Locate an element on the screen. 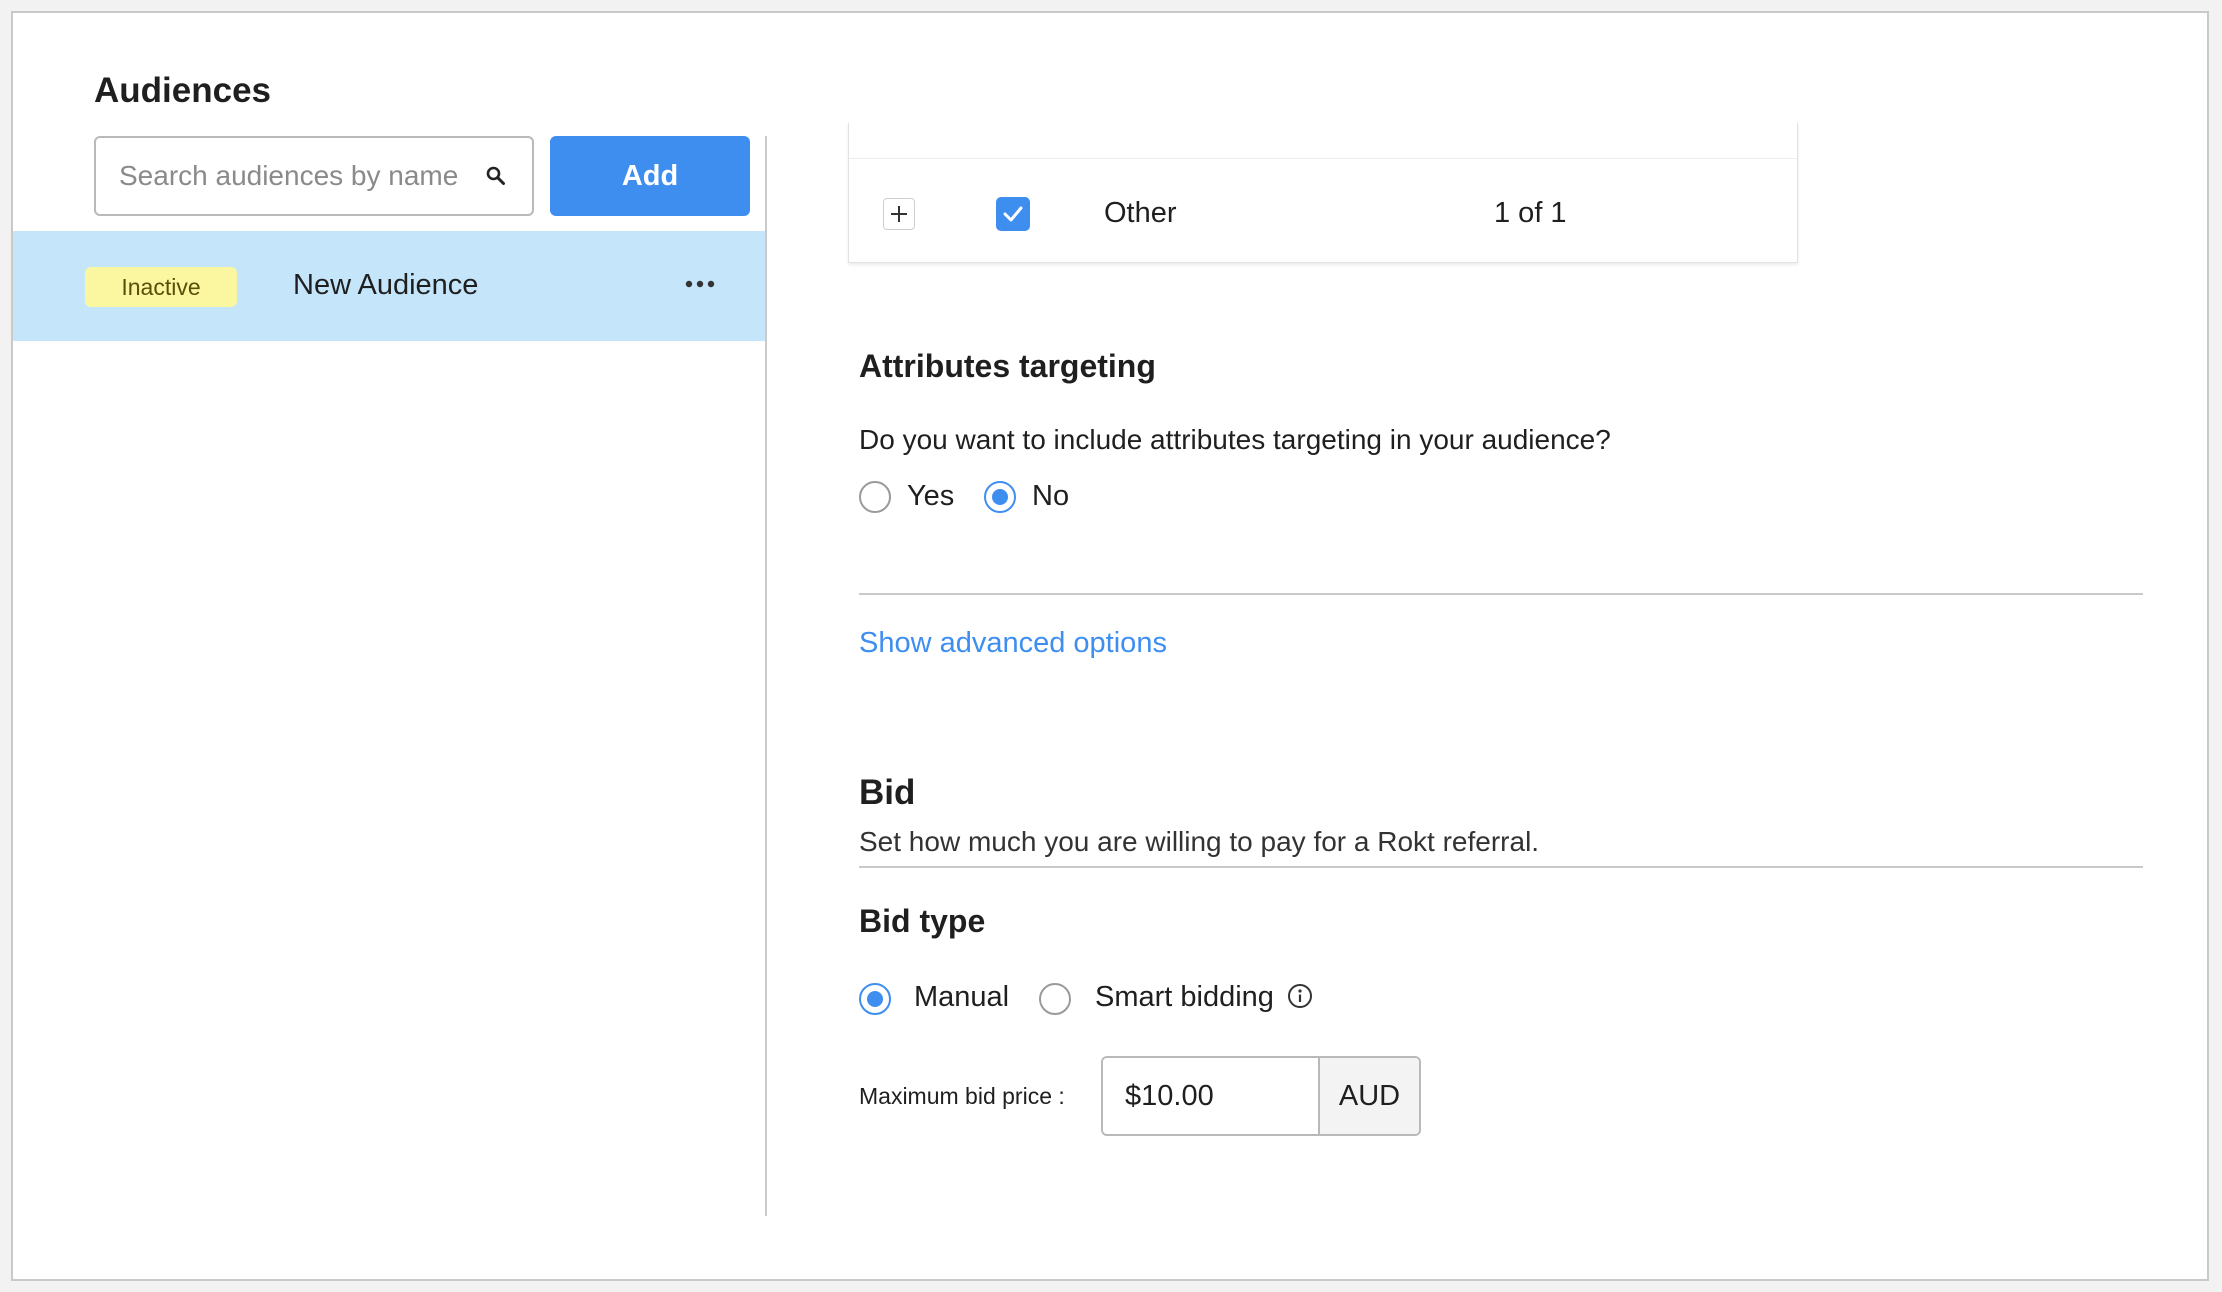 Image resolution: width=2222 pixels, height=1292 pixels. attributes-targeting-title: Attributes targeting is located at coordinates (1007, 366).